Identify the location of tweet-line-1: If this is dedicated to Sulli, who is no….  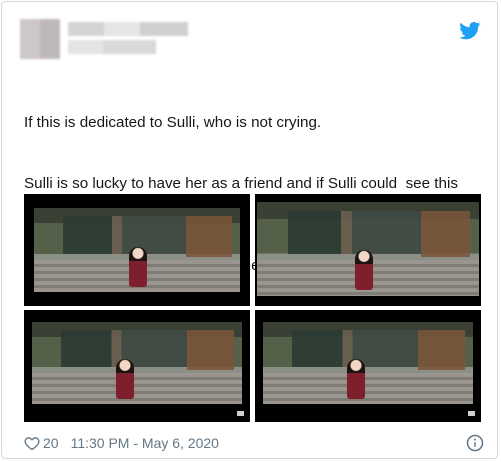
(173, 122).